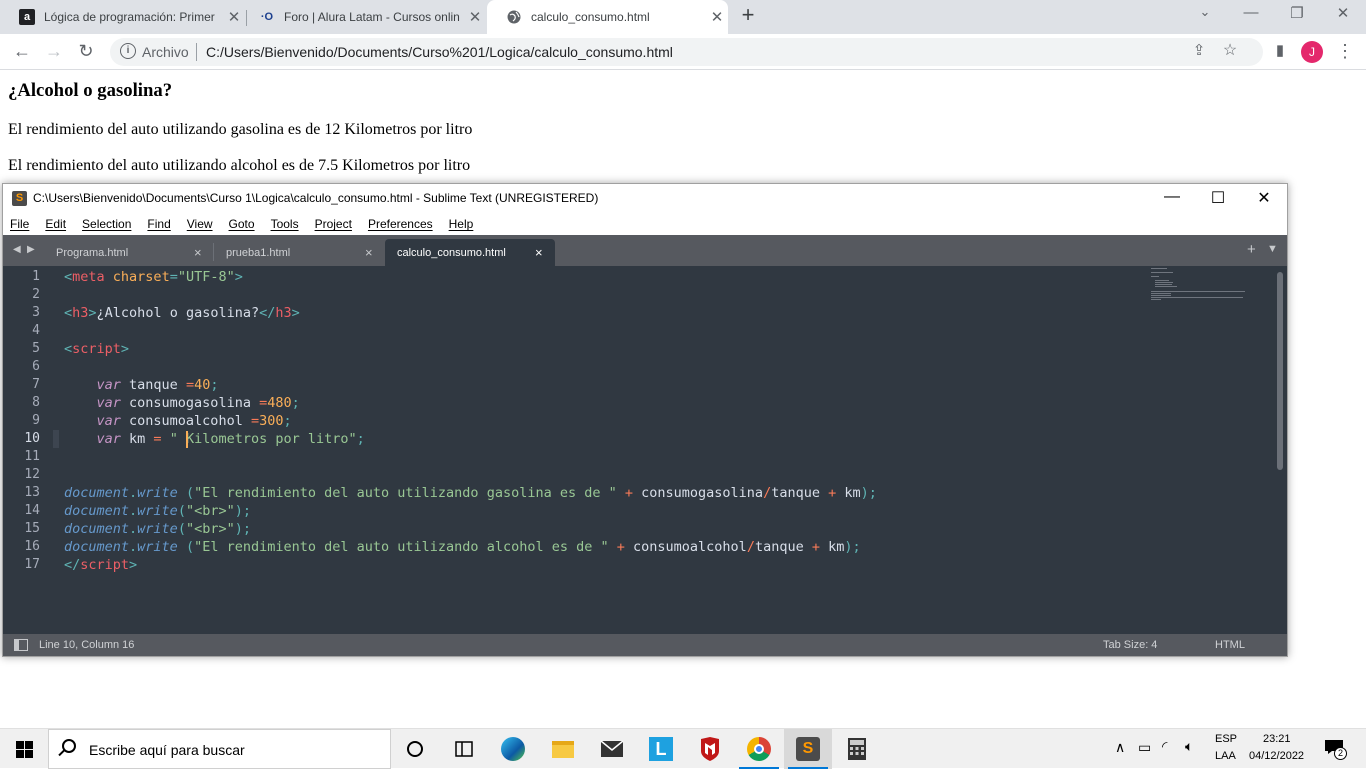 The height and width of the screenshot is (769, 1366). I want to click on browser-tab-3: calculo_consumo.html ✕, so click(607, 17).